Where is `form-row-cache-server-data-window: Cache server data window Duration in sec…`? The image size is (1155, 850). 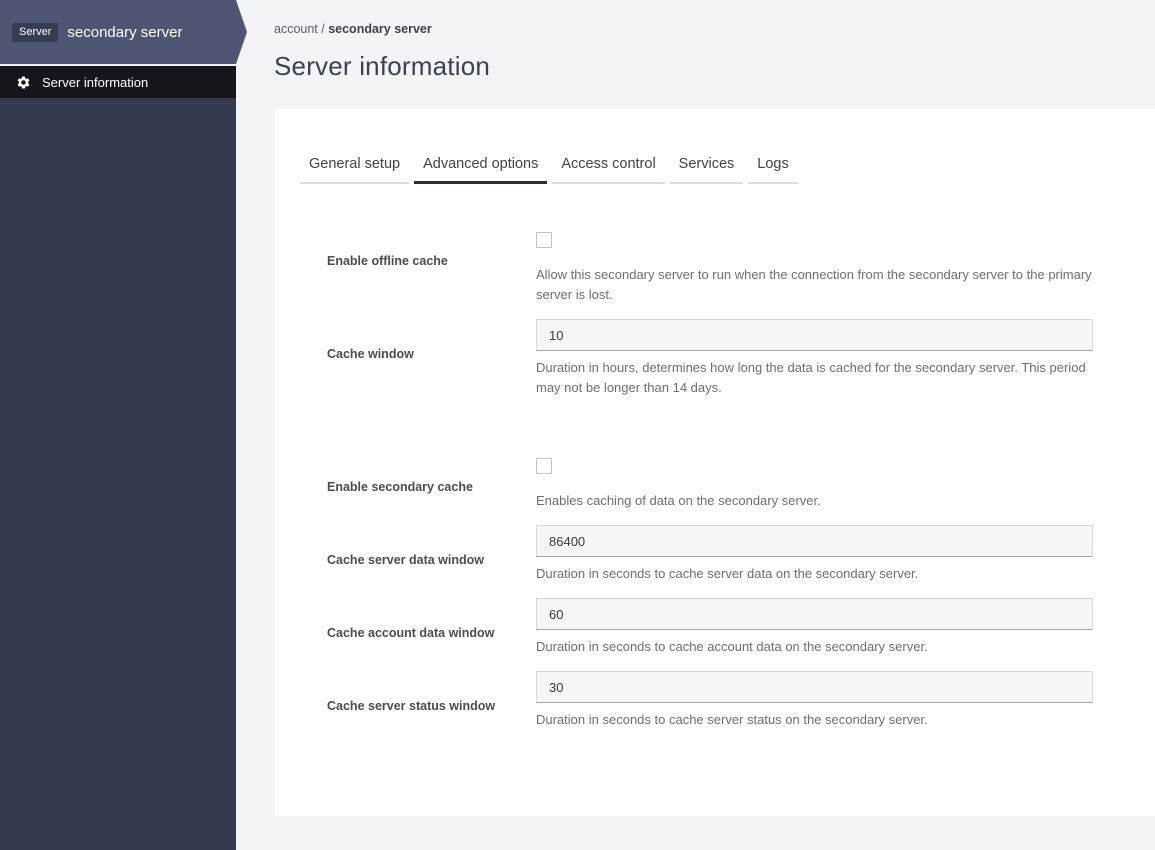
form-row-cache-server-data-window: Cache server data window Duration in sec… is located at coordinates (710, 554).